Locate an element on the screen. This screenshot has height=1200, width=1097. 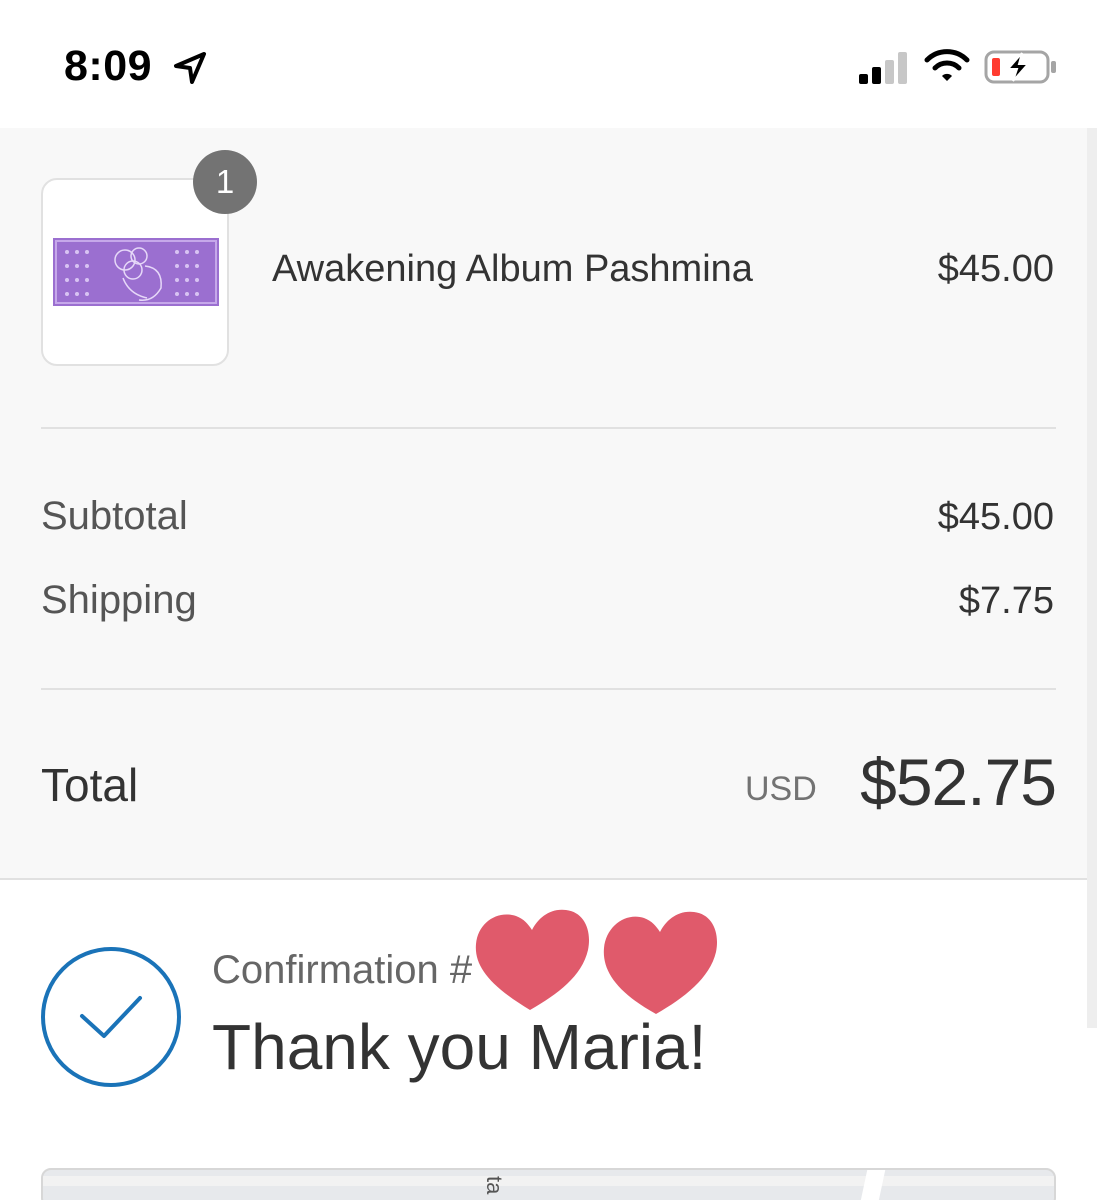
wifi-icon is located at coordinates (947, 65).